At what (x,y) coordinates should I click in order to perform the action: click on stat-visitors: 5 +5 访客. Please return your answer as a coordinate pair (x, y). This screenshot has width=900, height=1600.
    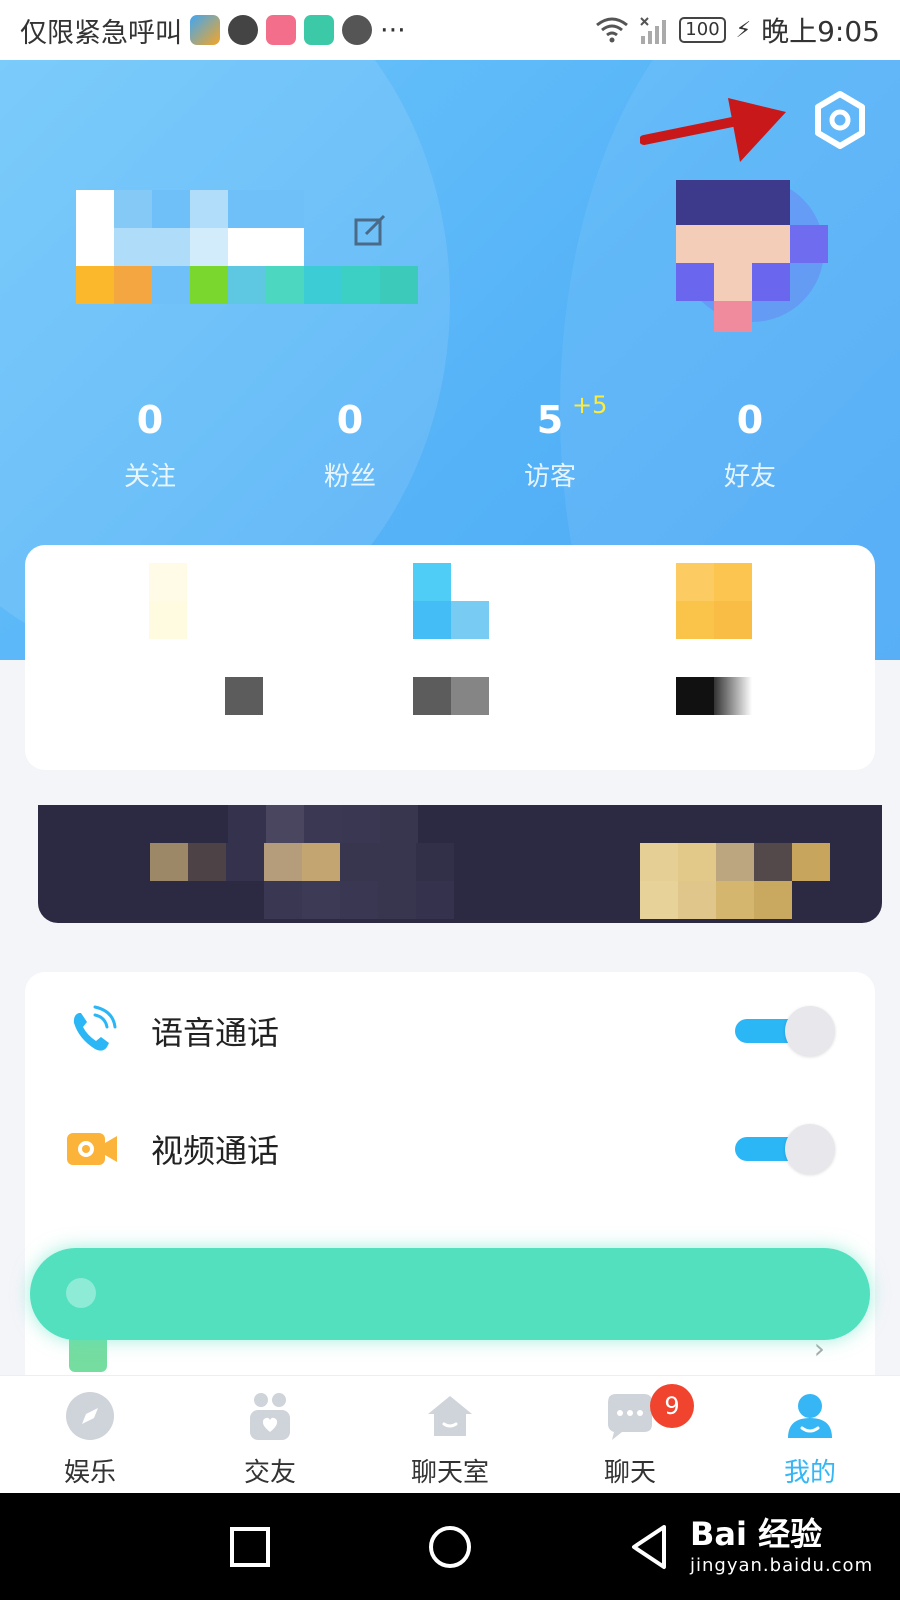
    Looking at the image, I should click on (550, 448).